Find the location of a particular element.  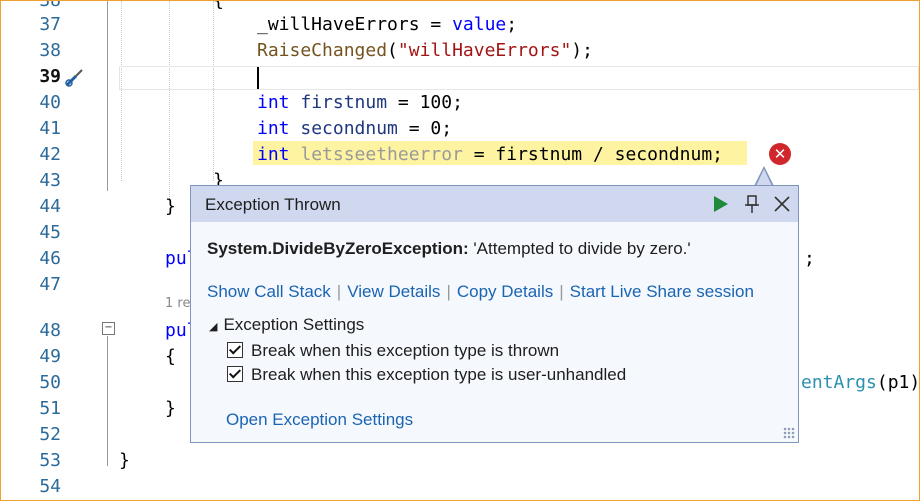

line-number: 54 is located at coordinates (50, 486).